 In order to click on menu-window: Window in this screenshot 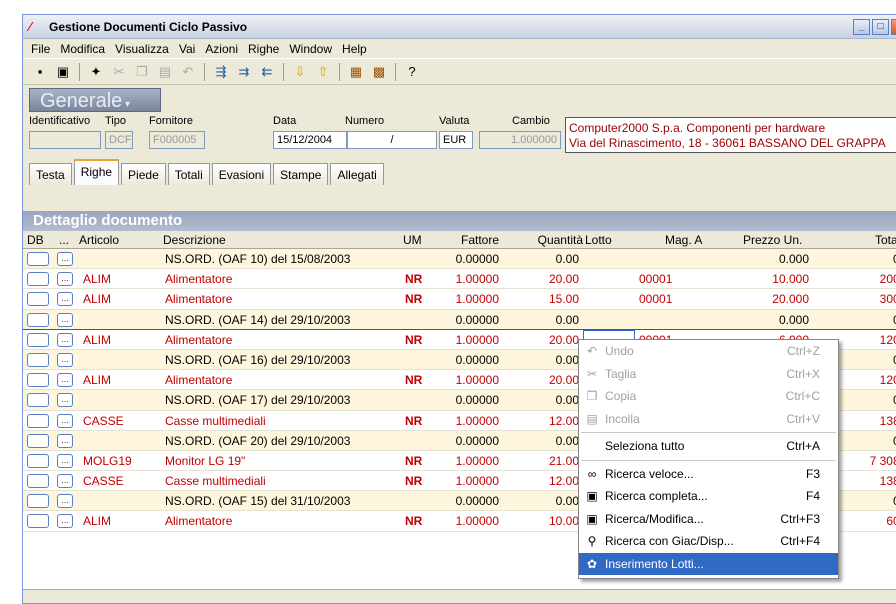, I will do `click(311, 49)`.